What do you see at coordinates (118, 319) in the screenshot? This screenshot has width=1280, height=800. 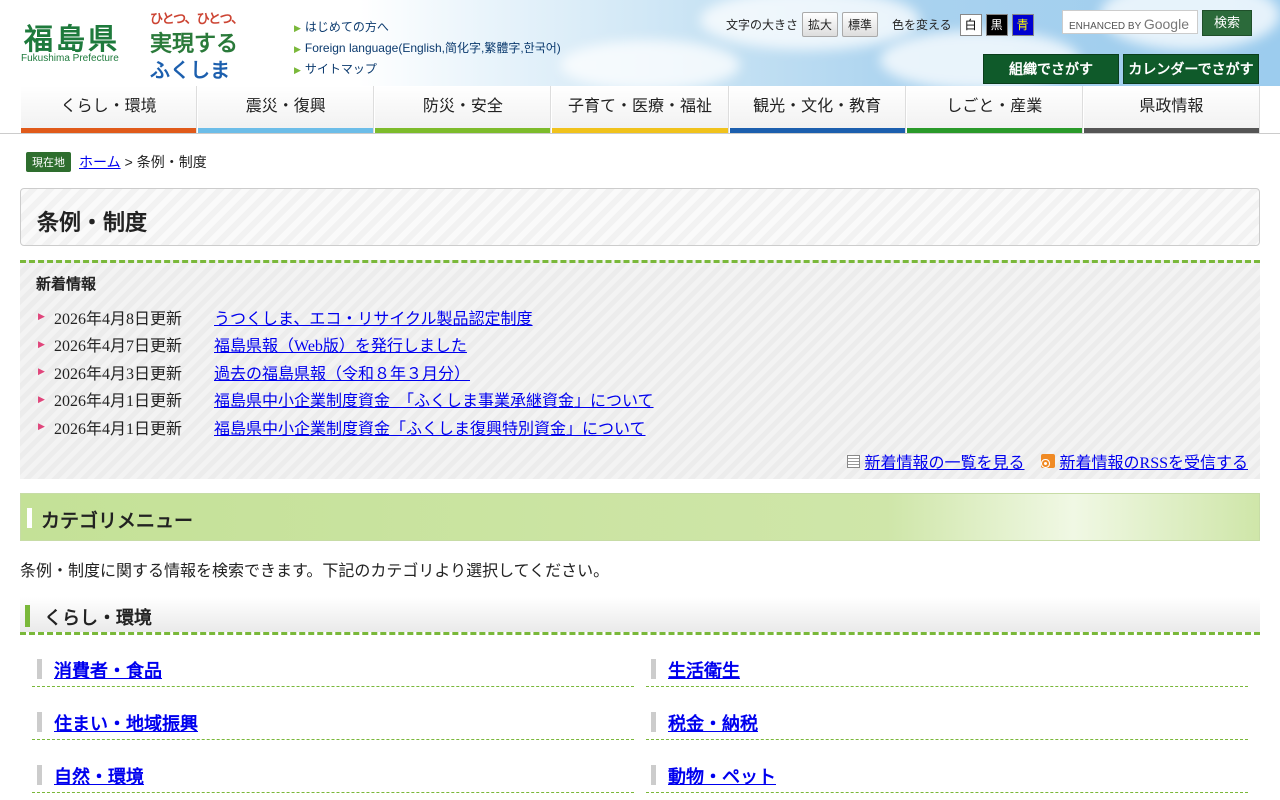 I see `news-date: 2026年4月8日更新` at bounding box center [118, 319].